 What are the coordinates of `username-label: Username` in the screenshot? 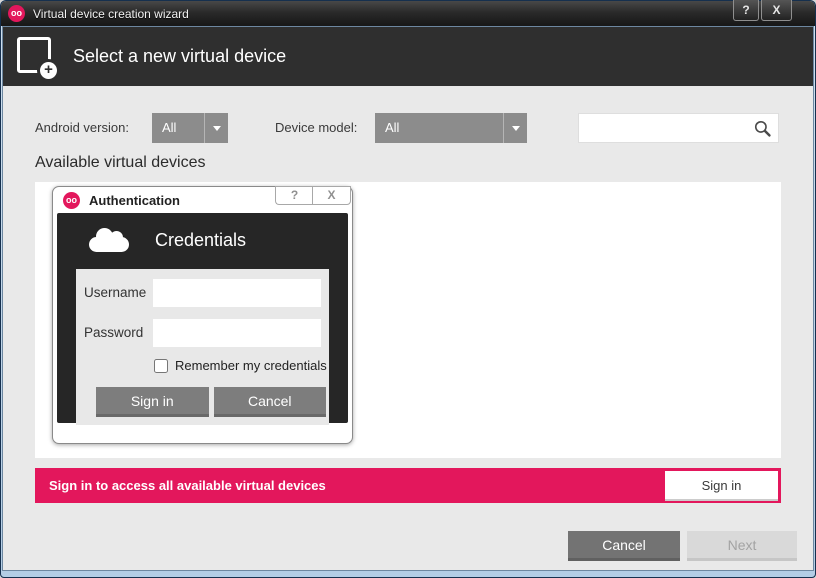 It's located at (115, 292).